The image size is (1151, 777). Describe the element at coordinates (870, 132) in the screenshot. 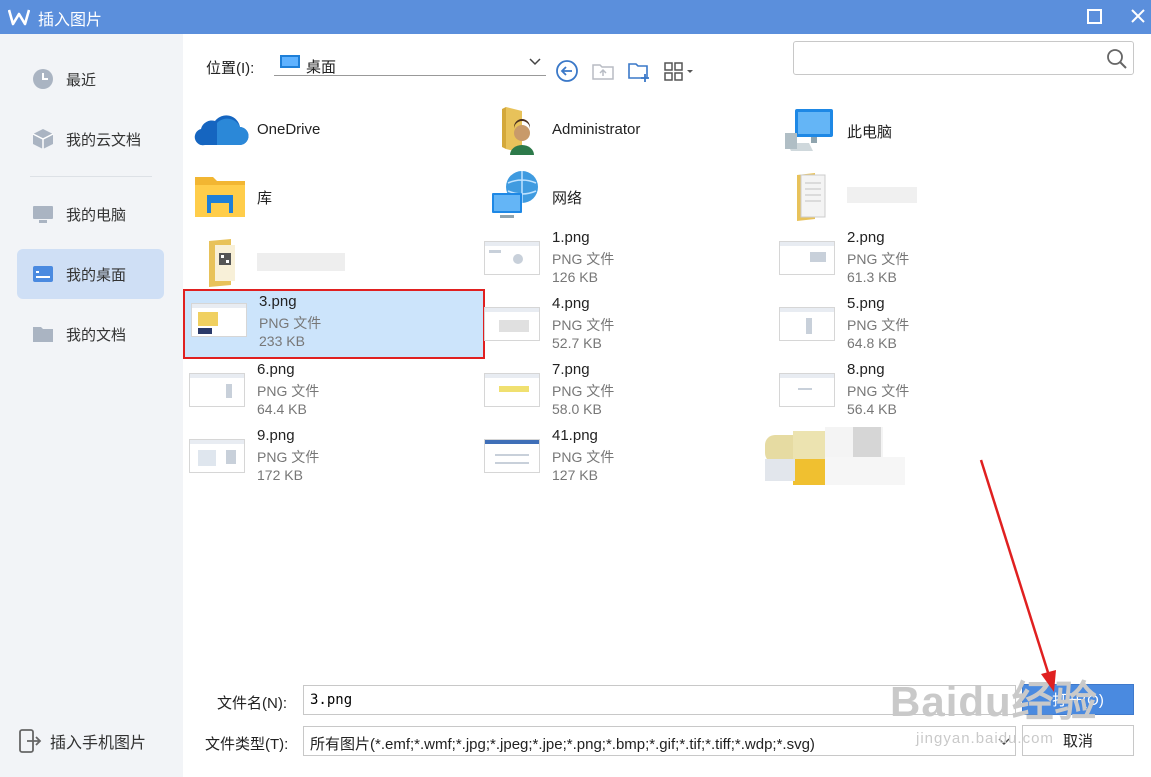

I see `file-name: 此电脑` at that location.